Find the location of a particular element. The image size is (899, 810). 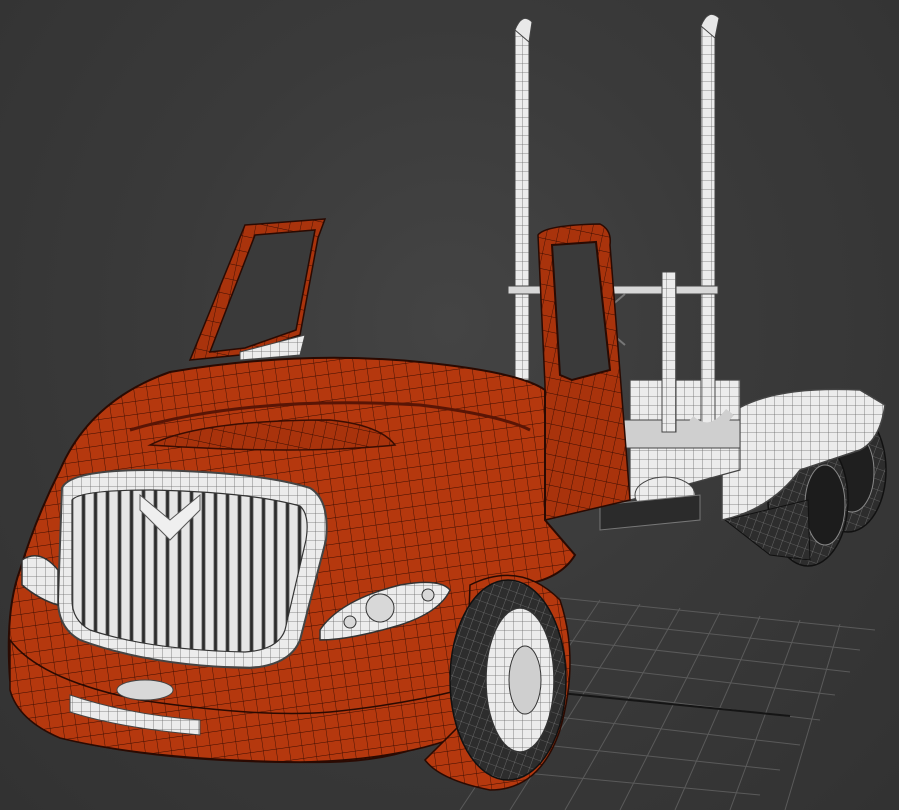

right-door is located at coordinates (584, 372).